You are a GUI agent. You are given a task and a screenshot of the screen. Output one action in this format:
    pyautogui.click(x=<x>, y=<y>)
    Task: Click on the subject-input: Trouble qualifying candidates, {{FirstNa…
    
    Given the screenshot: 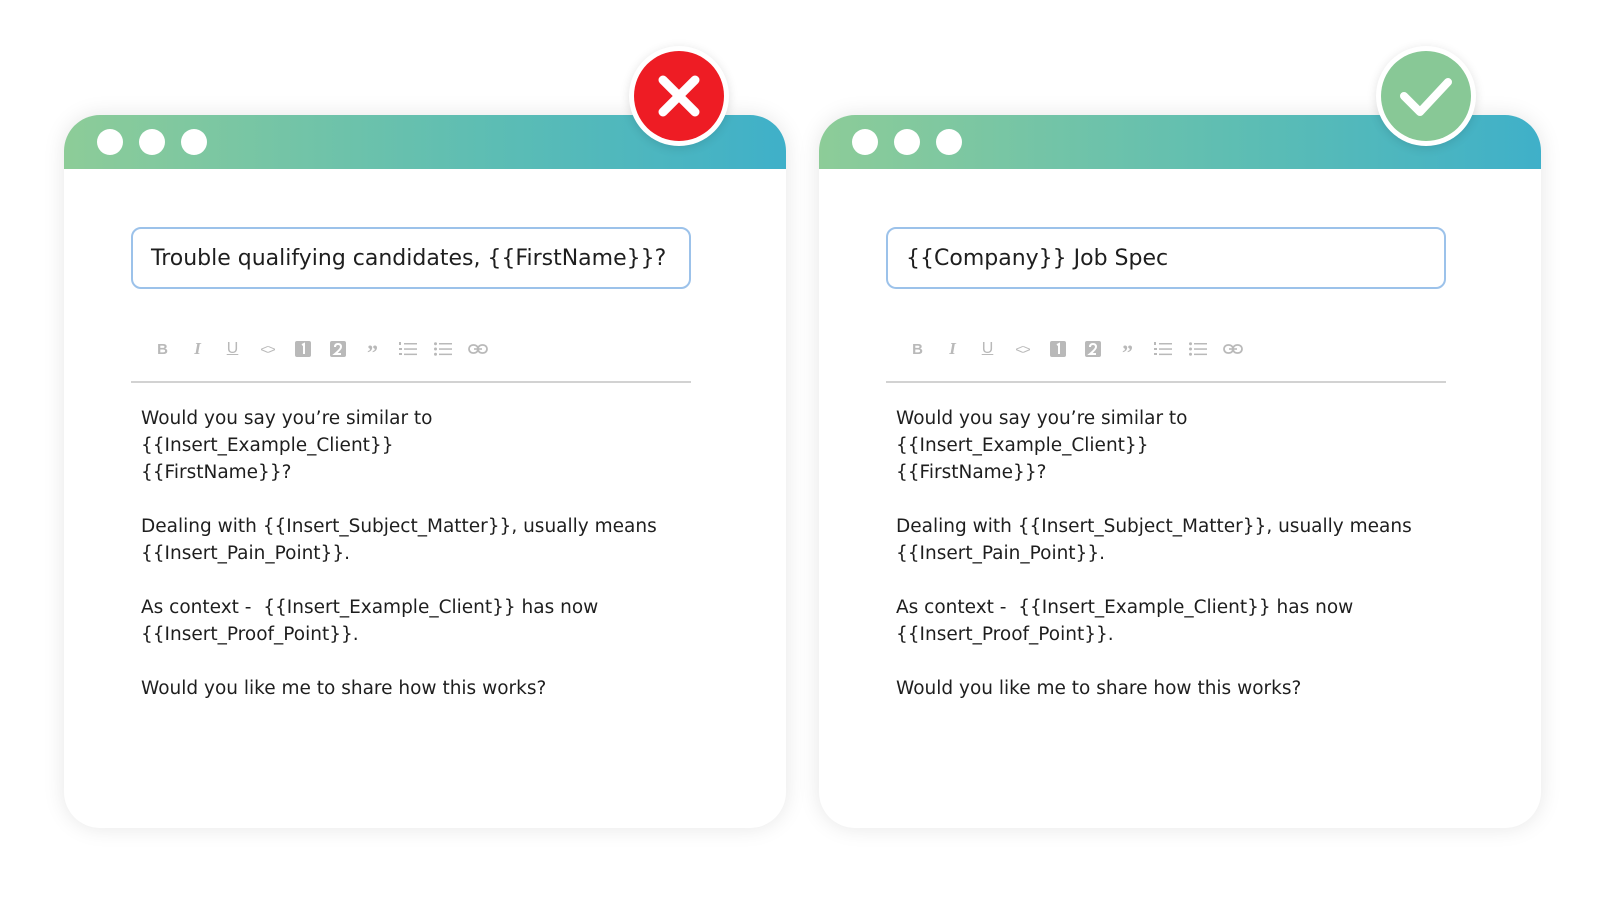 What is the action you would take?
    pyautogui.click(x=411, y=258)
    